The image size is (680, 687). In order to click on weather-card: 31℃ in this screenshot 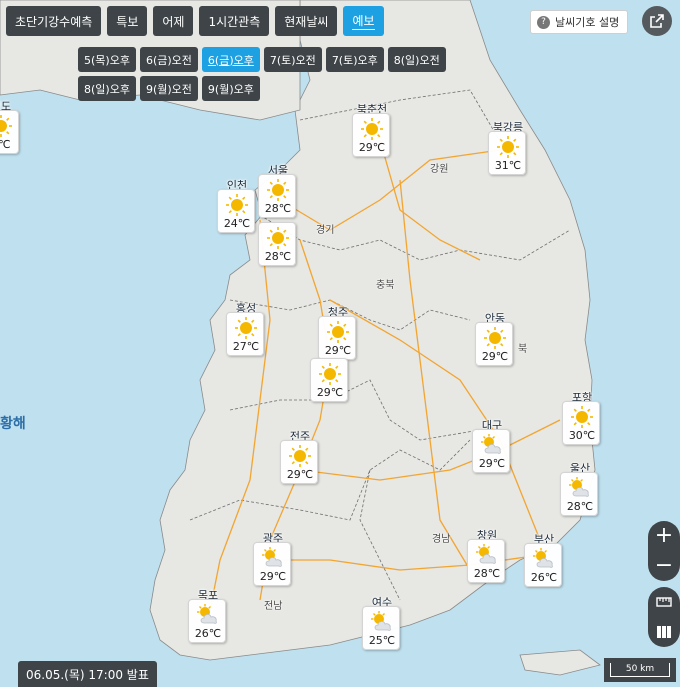, I will do `click(507, 153)`.